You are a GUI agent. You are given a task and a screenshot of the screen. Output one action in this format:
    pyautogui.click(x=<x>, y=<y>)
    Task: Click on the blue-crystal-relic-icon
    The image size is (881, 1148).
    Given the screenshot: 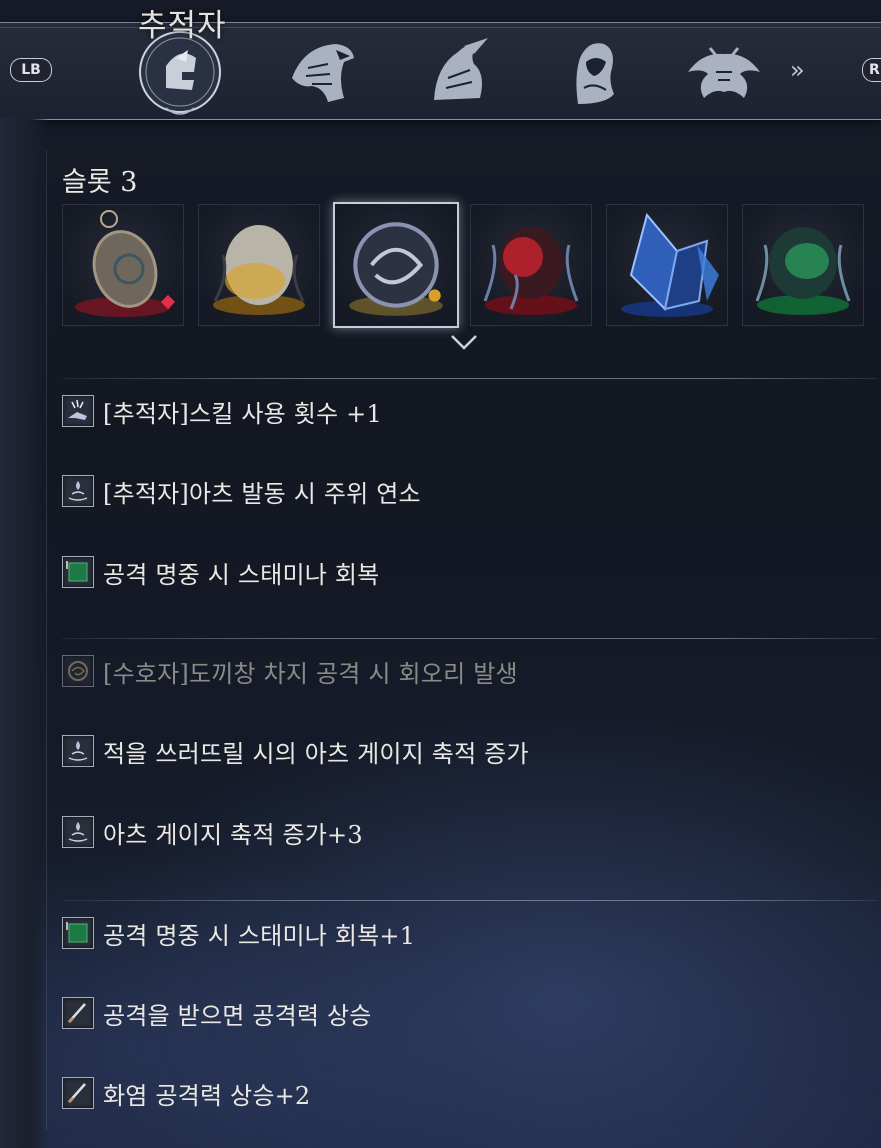 What is the action you would take?
    pyautogui.click(x=670, y=264)
    